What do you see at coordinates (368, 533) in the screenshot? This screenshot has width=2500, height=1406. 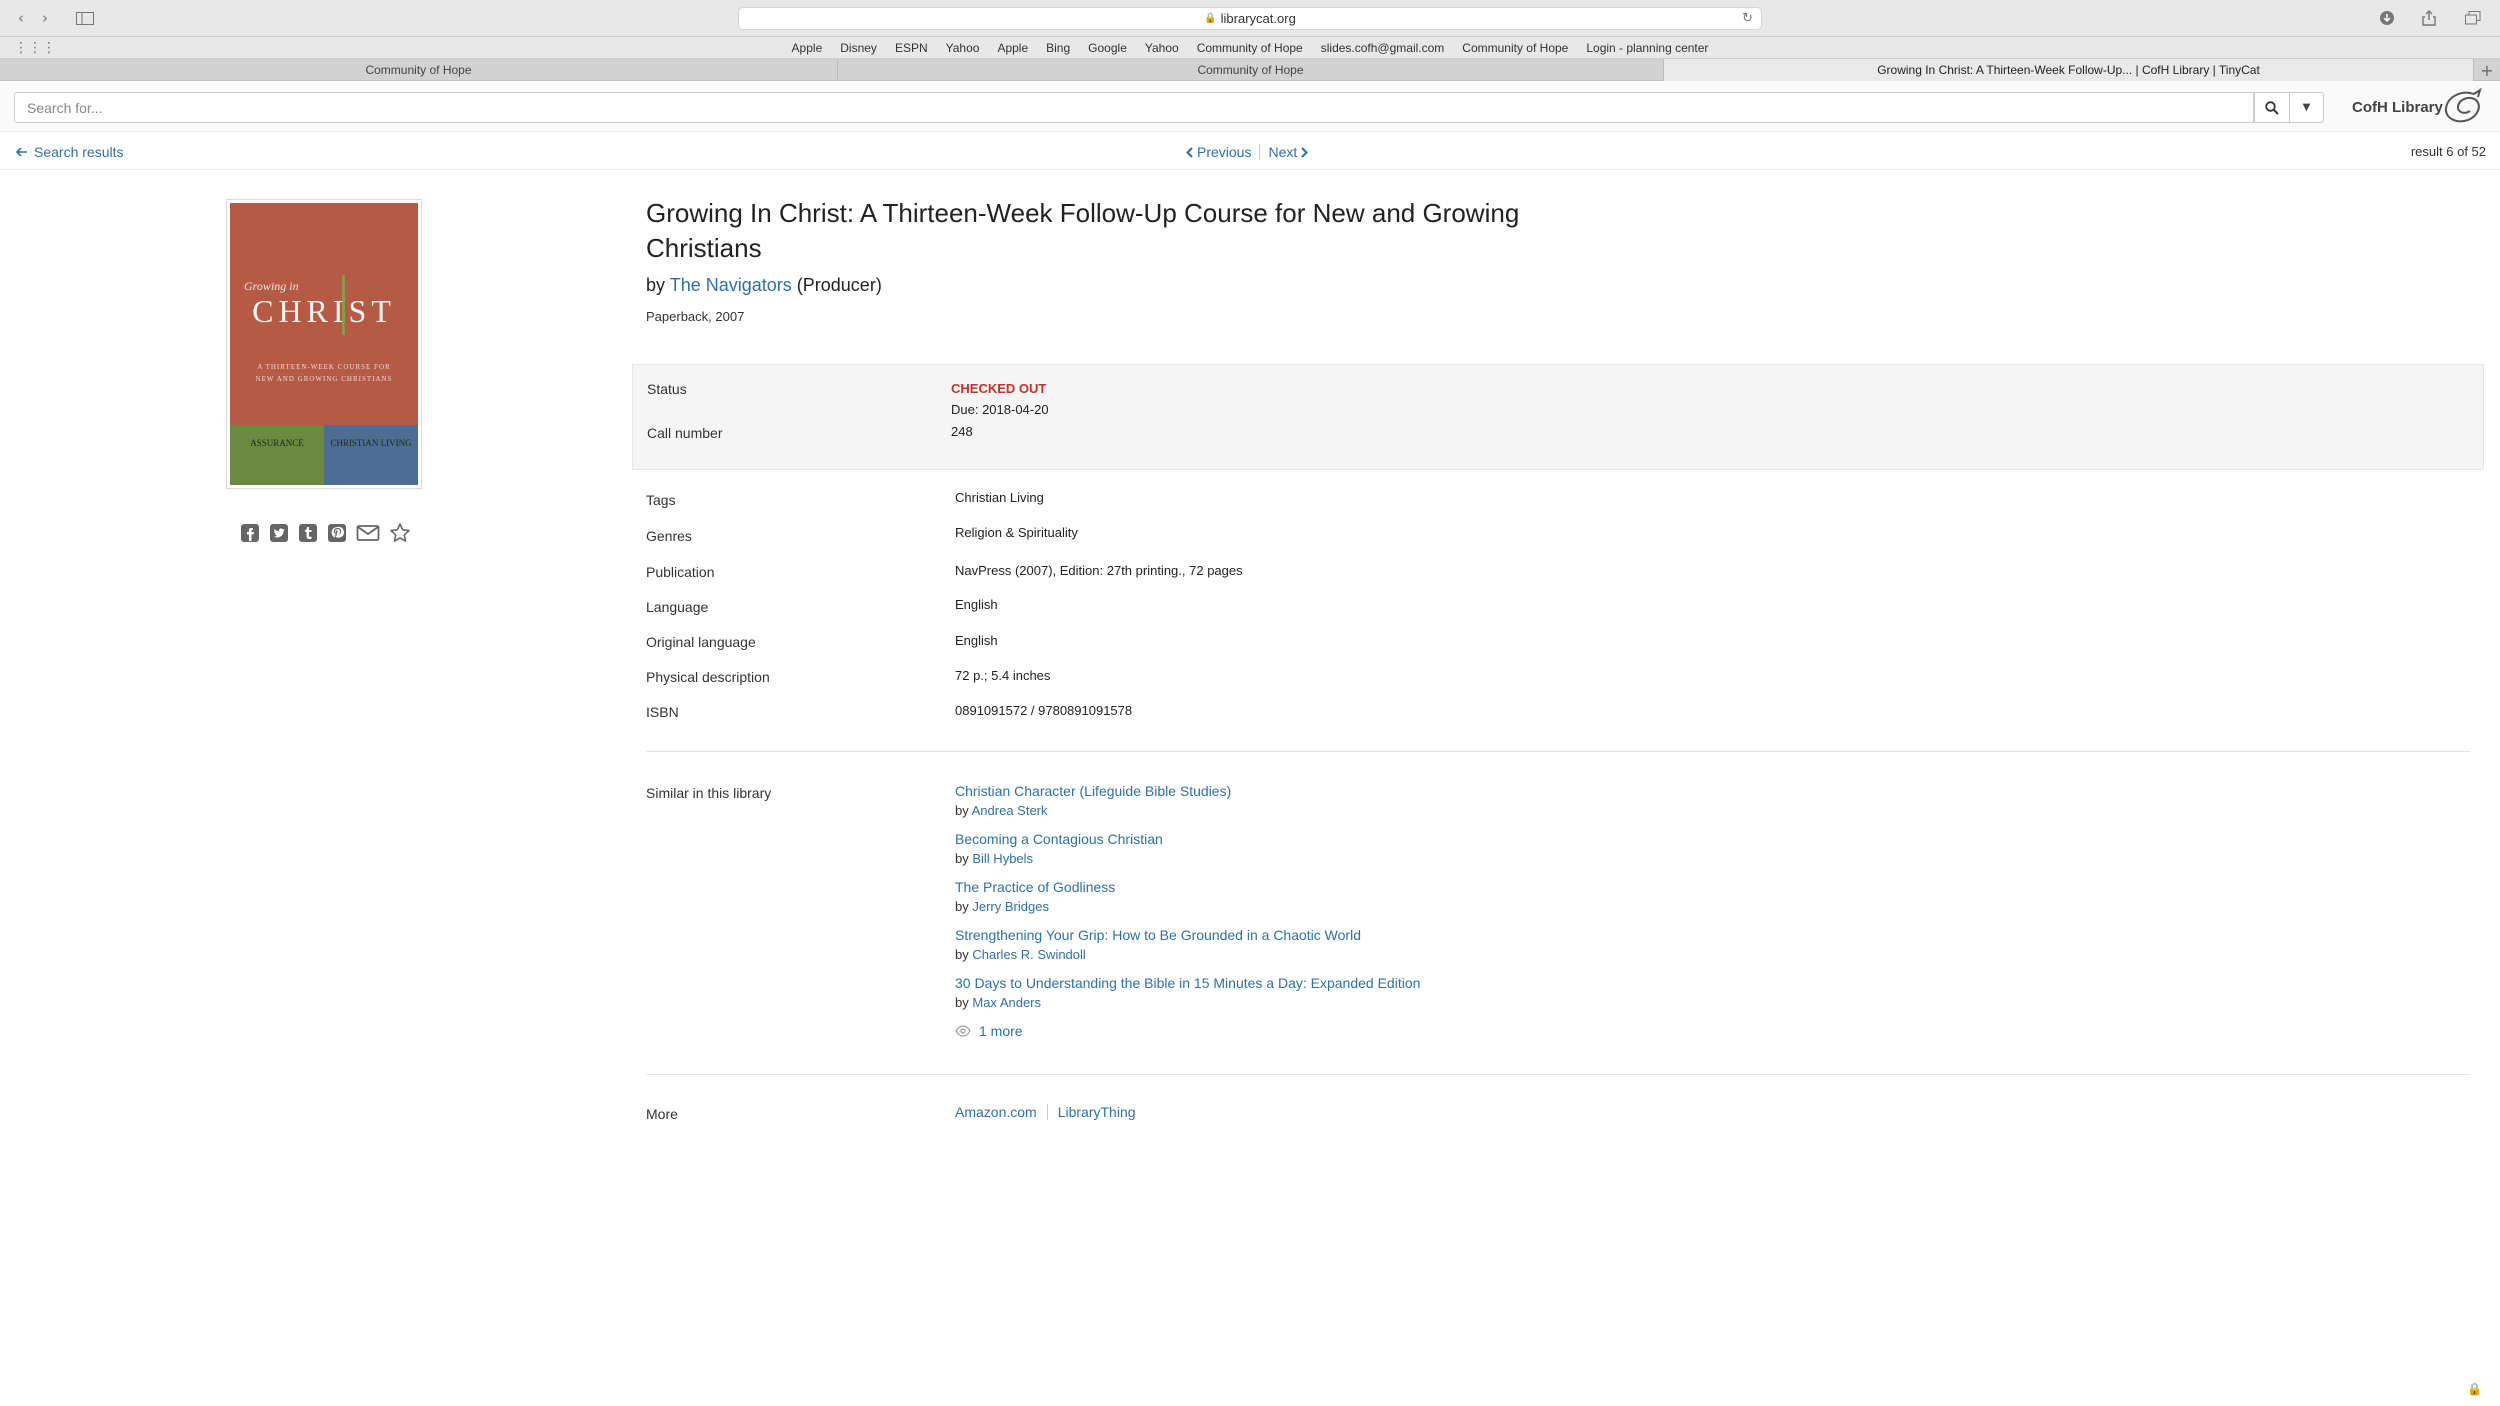 I see `email-icon` at bounding box center [368, 533].